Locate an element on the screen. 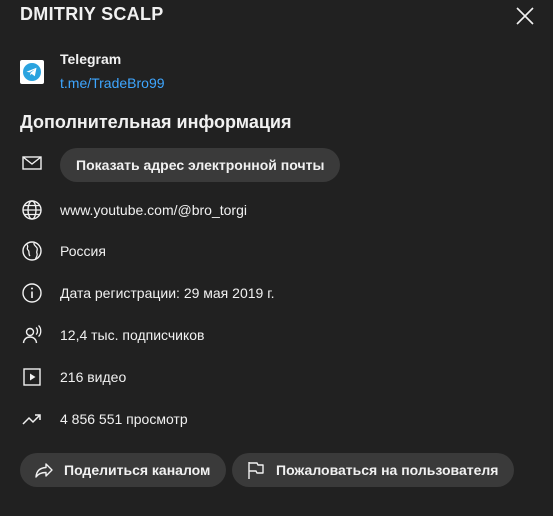  globe-icon is located at coordinates (32, 210).